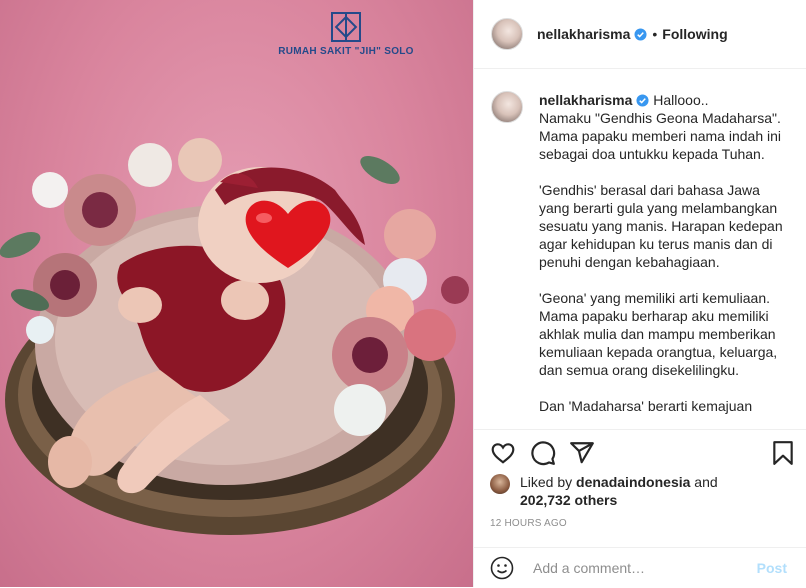  What do you see at coordinates (568, 500) in the screenshot?
I see `likes-count: 202,732 others` at bounding box center [568, 500].